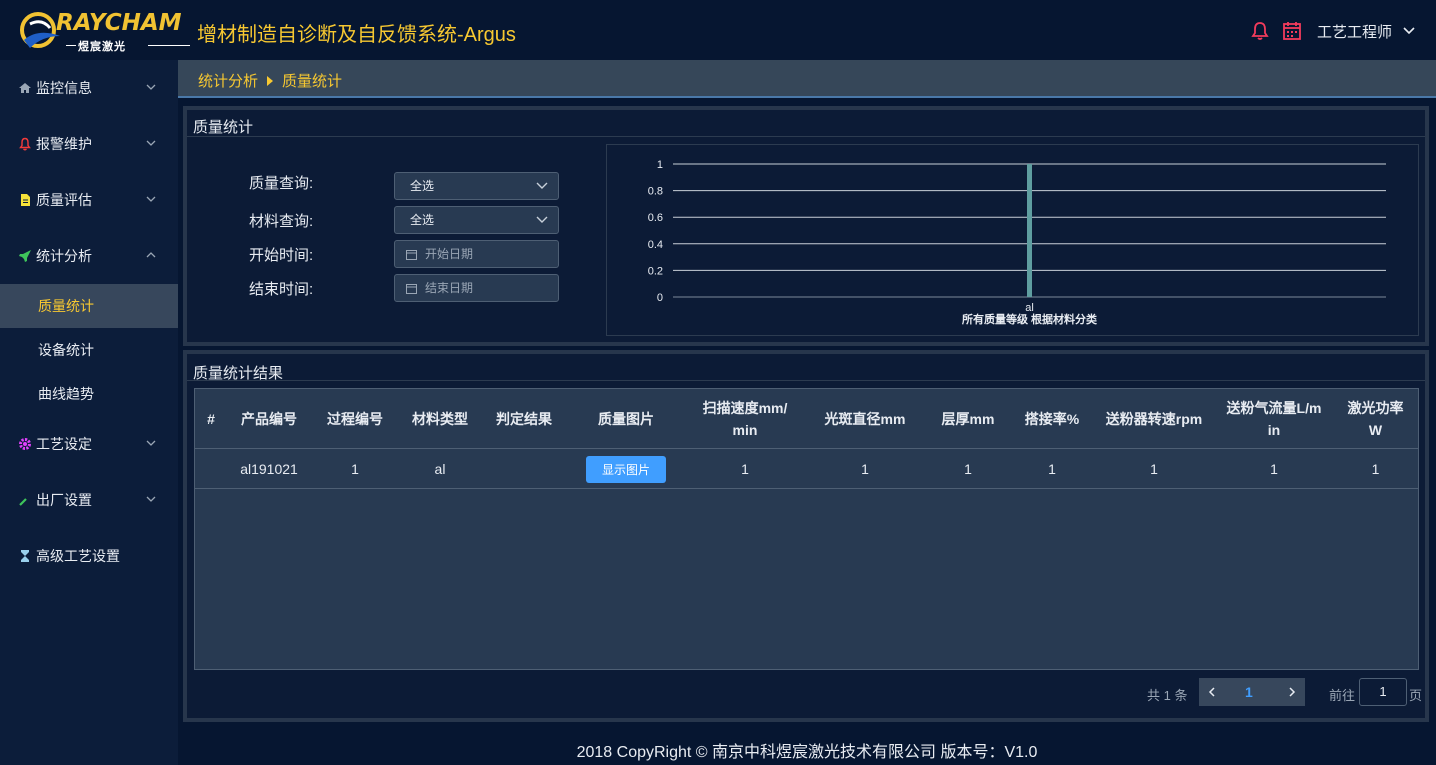  Describe the element at coordinates (865, 469) in the screenshot. I see `cell-spot-diameter: 1` at that location.